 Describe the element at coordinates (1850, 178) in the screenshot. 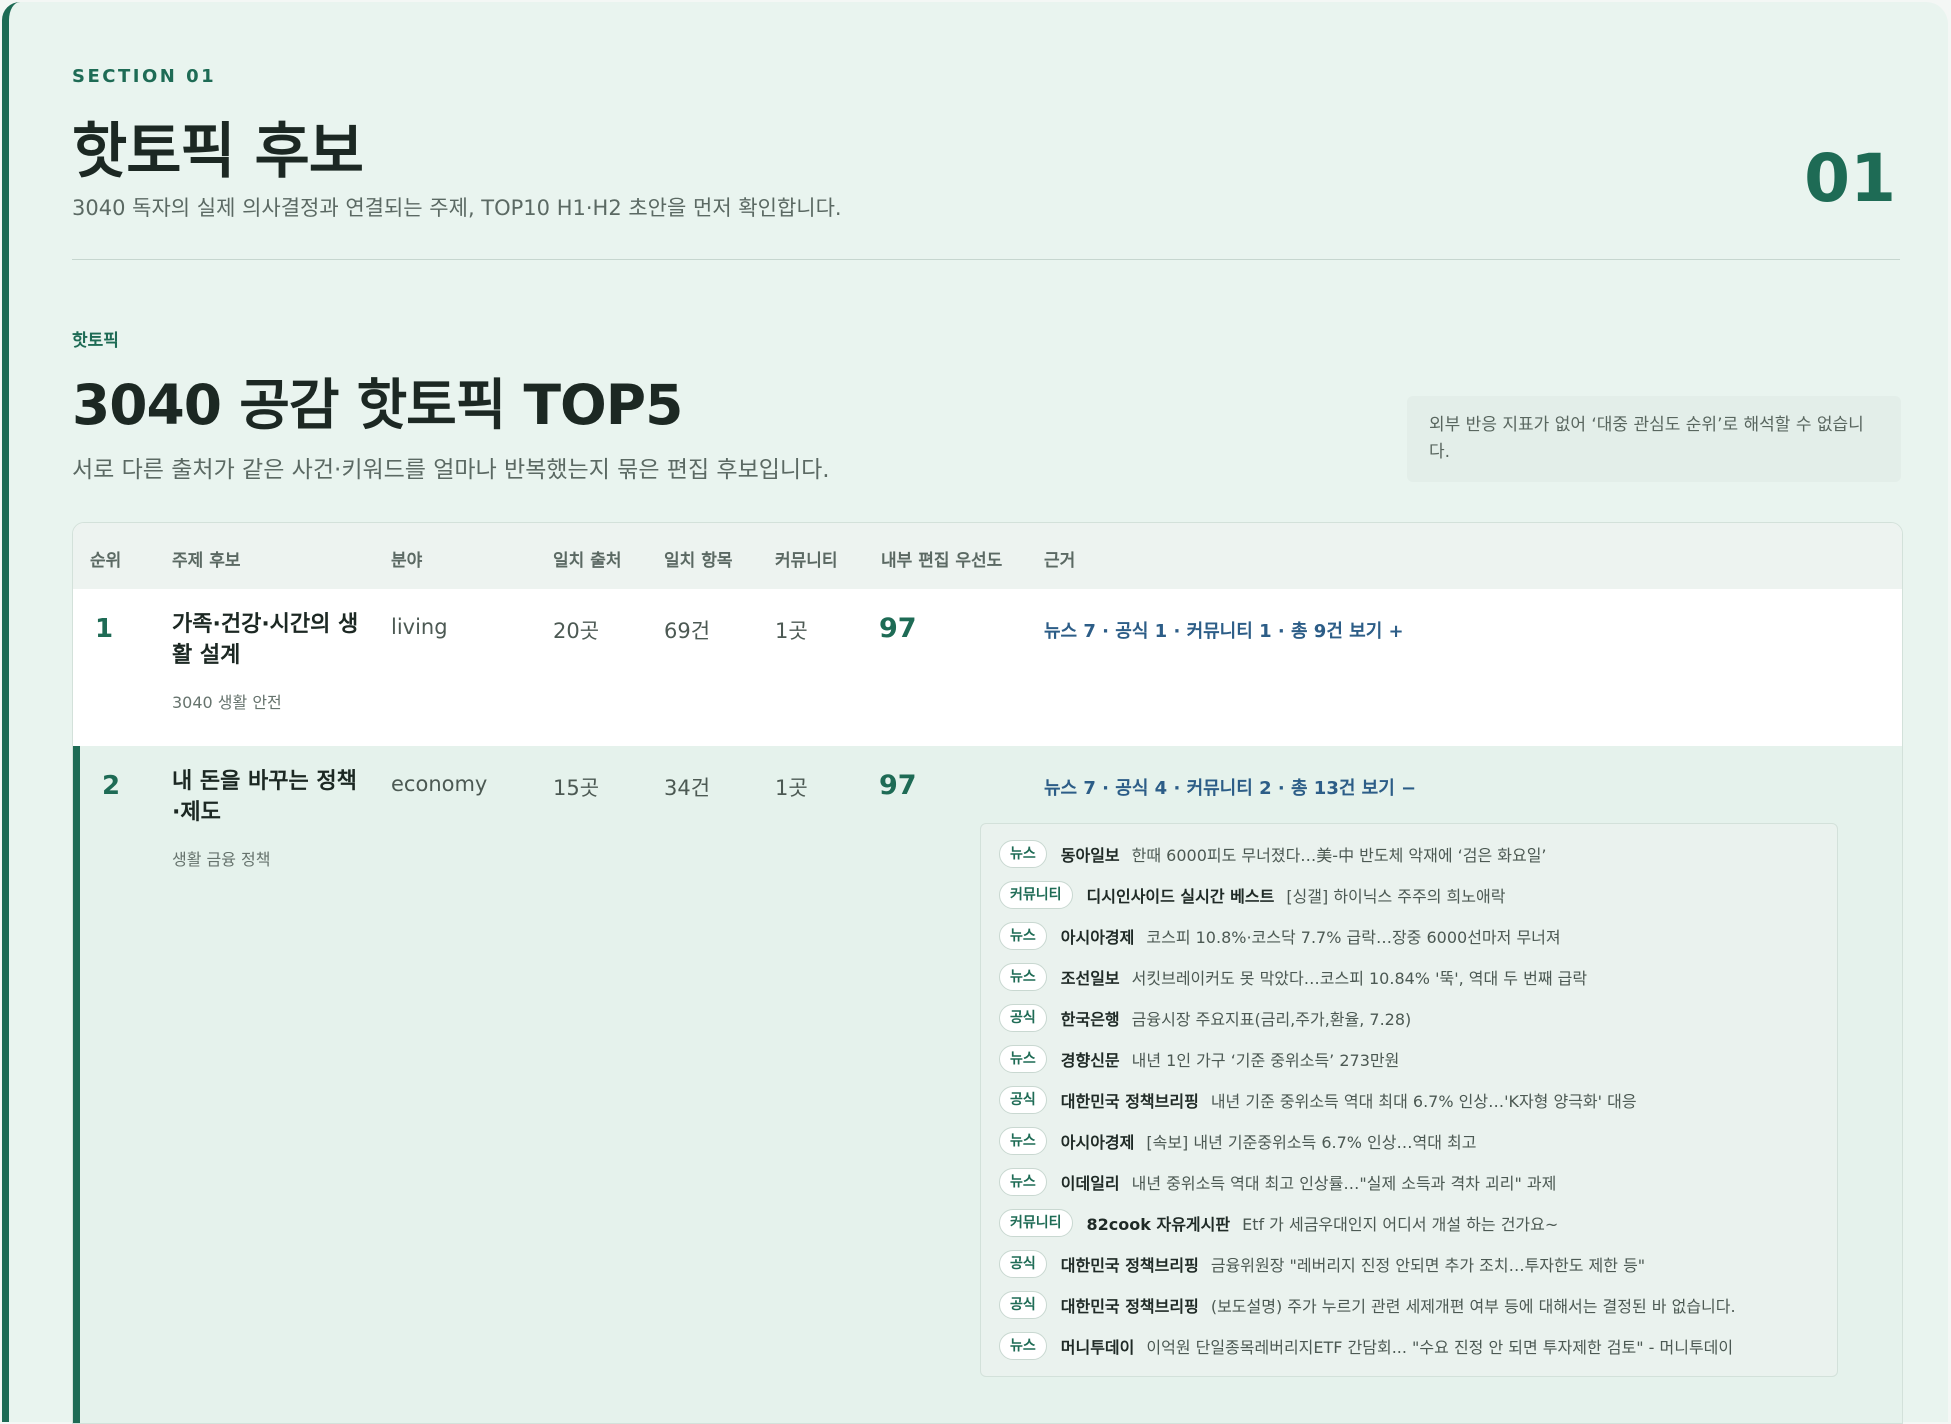

I see `section-number: 01` at that location.